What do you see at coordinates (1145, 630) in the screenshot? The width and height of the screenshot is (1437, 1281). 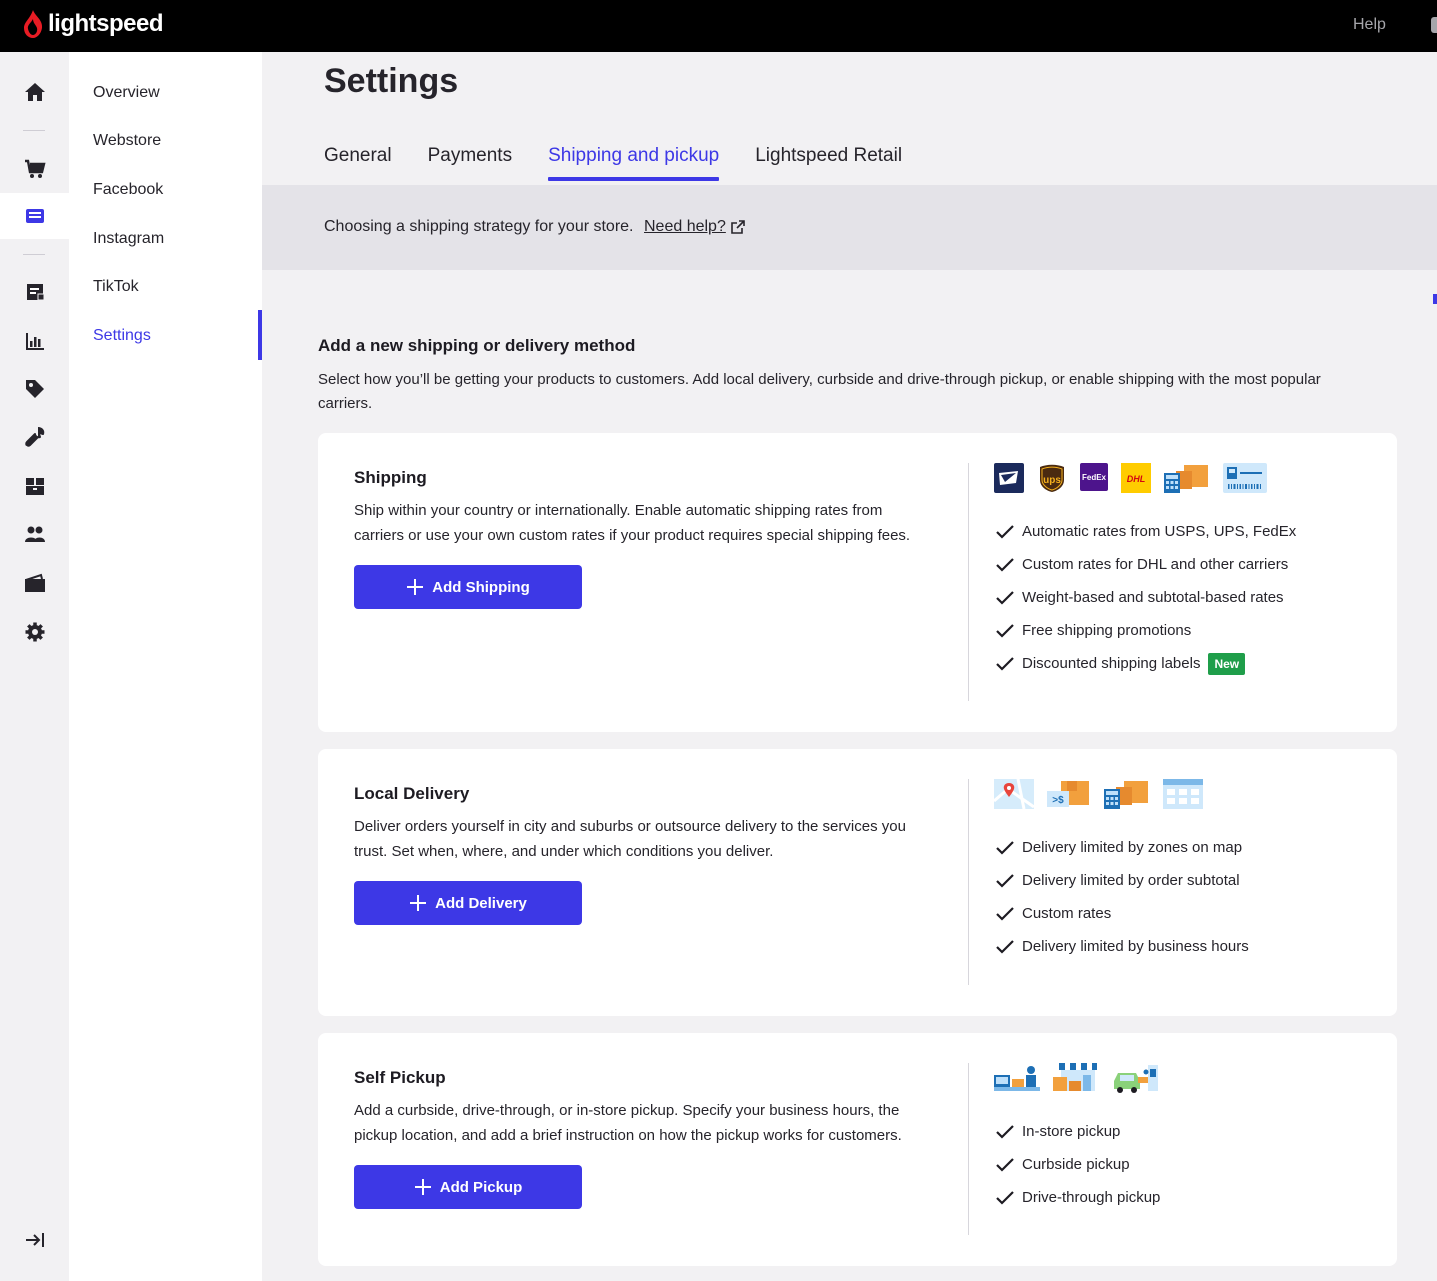 I see `feature-item: Free shipping promotions` at bounding box center [1145, 630].